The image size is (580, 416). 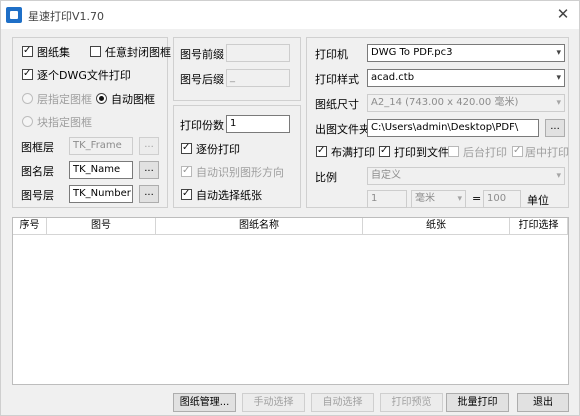 What do you see at coordinates (538, 200) in the screenshot?
I see `unit-label: 单位` at bounding box center [538, 200].